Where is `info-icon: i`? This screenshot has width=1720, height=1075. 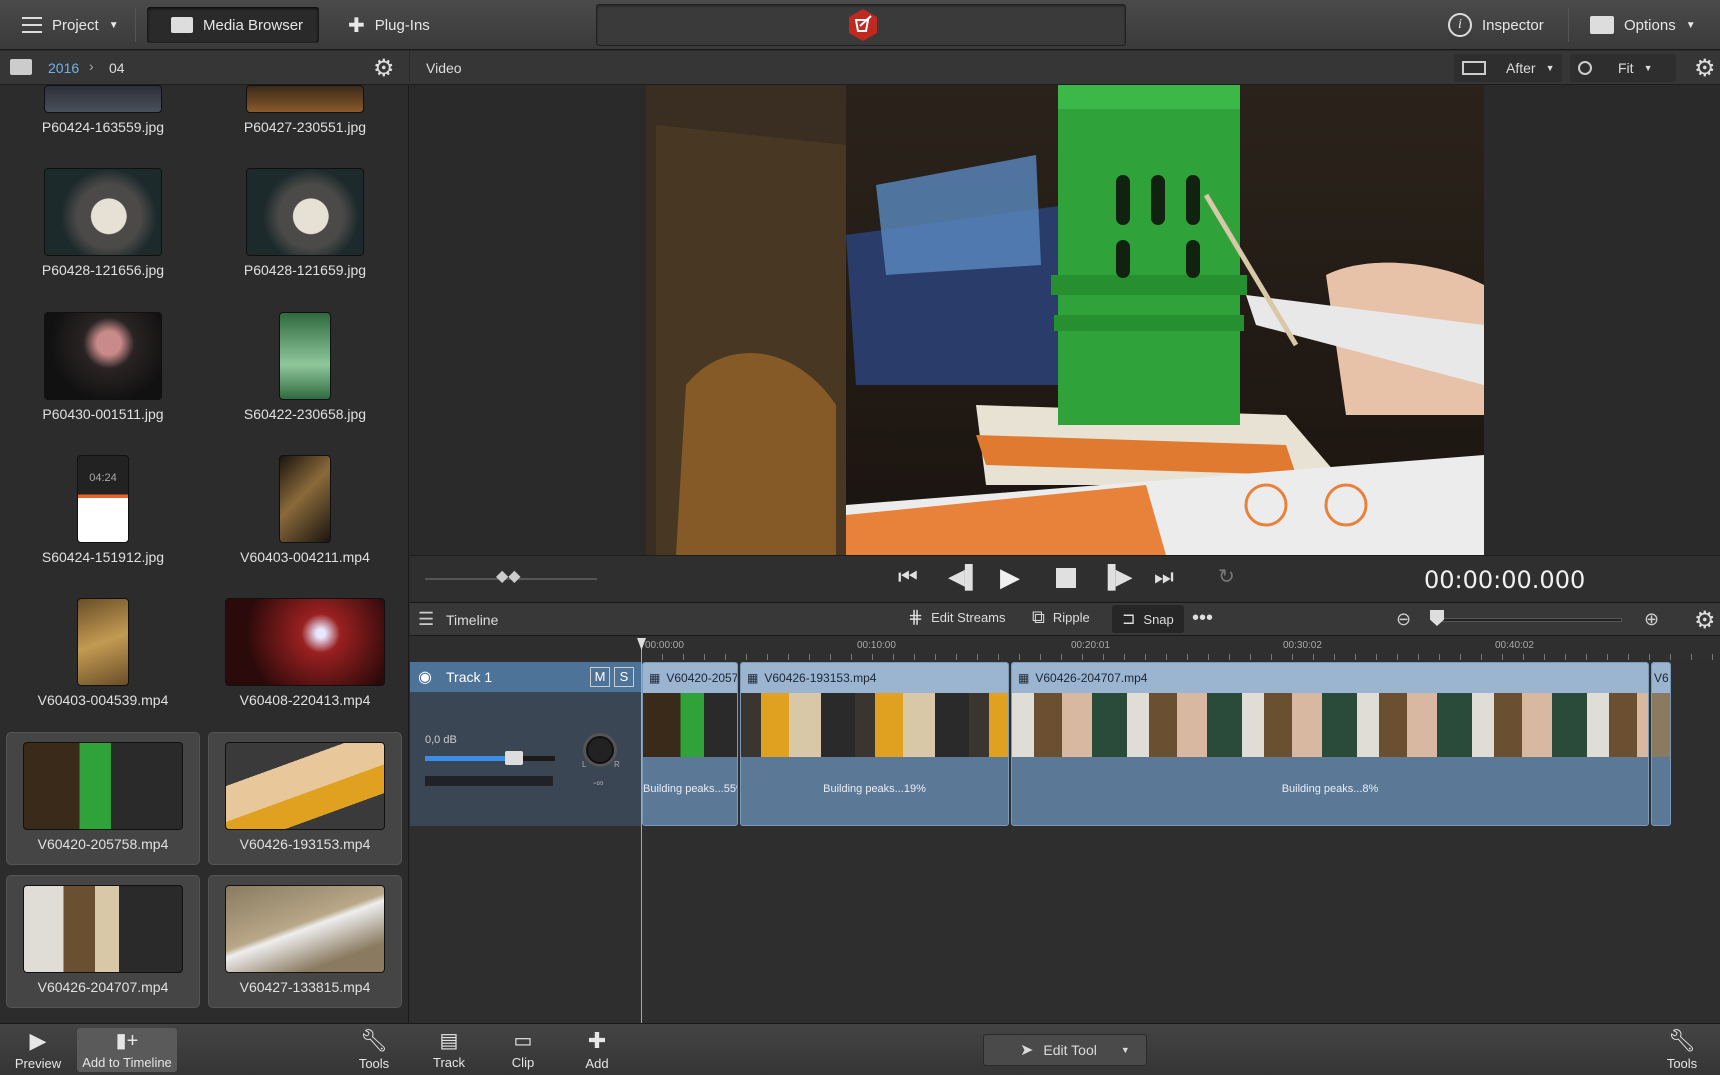
info-icon: i is located at coordinates (1460, 25).